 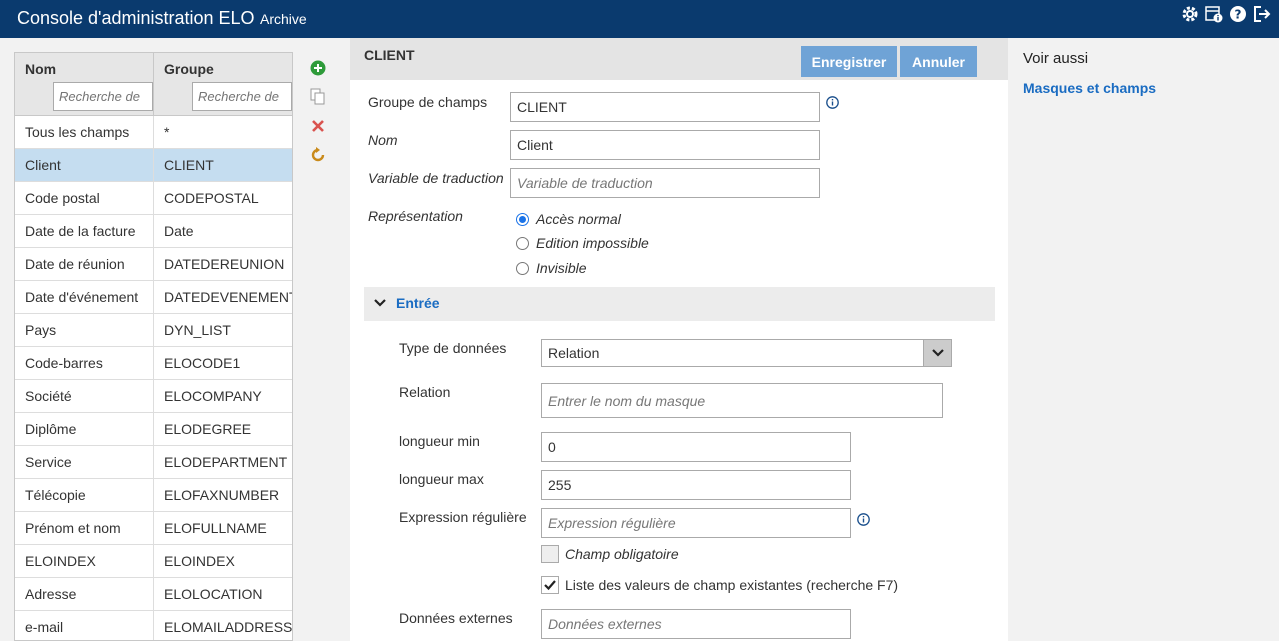 I want to click on search-groupe-input, so click(x=242, y=96).